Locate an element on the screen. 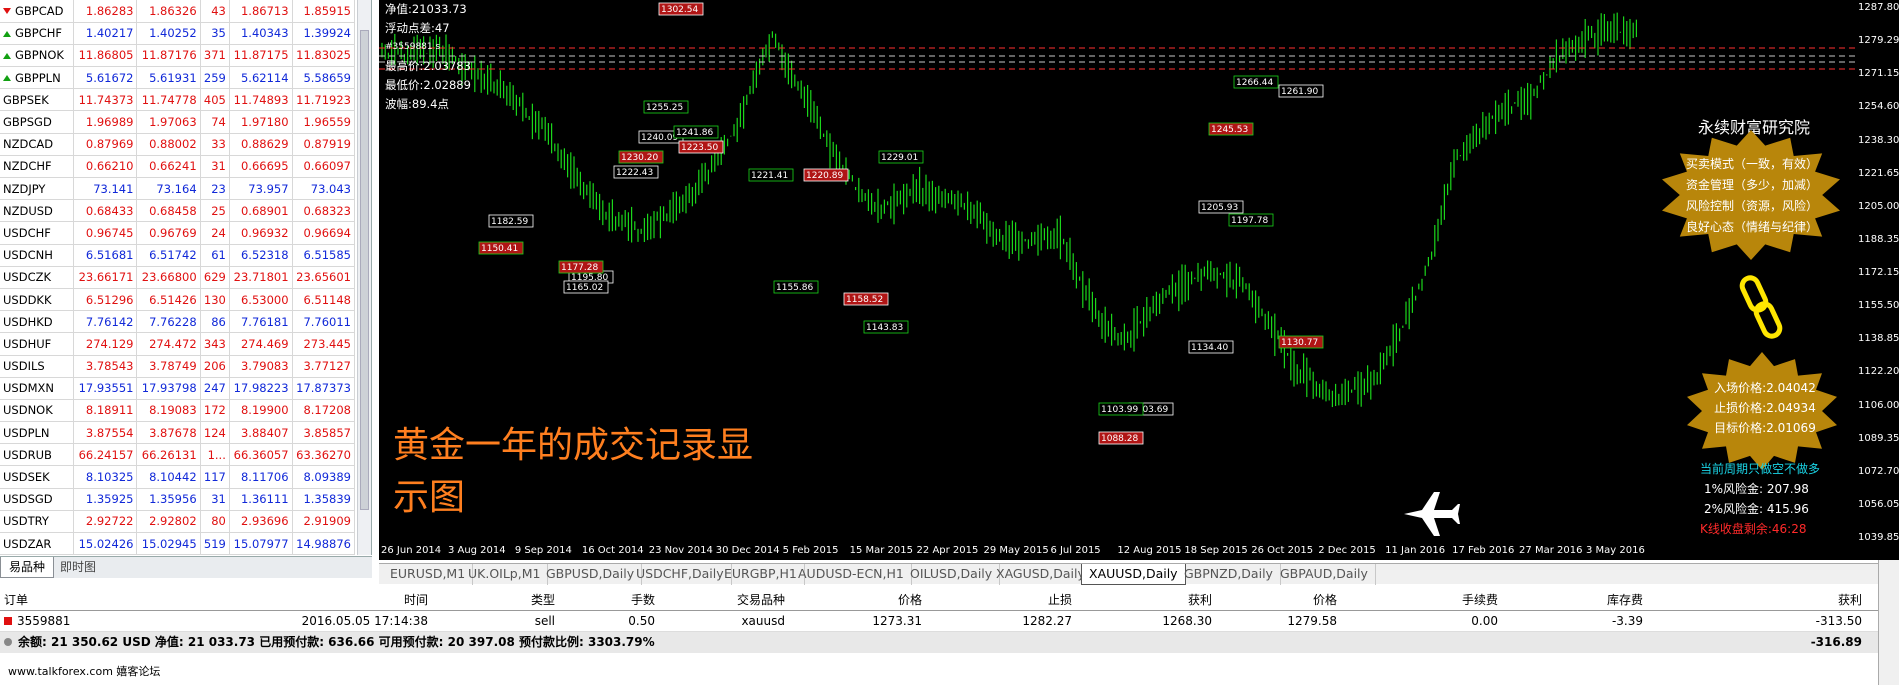  chart-tab: EURUSD,M1 is located at coordinates (428, 574).